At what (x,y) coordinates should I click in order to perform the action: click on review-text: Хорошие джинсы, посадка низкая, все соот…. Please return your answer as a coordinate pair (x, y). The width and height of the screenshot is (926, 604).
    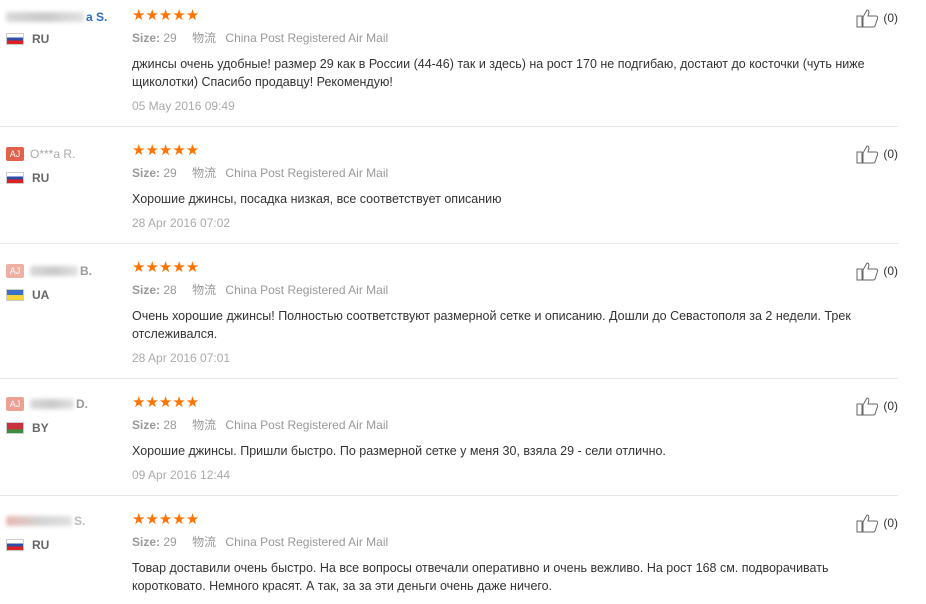
    Looking at the image, I should click on (317, 199).